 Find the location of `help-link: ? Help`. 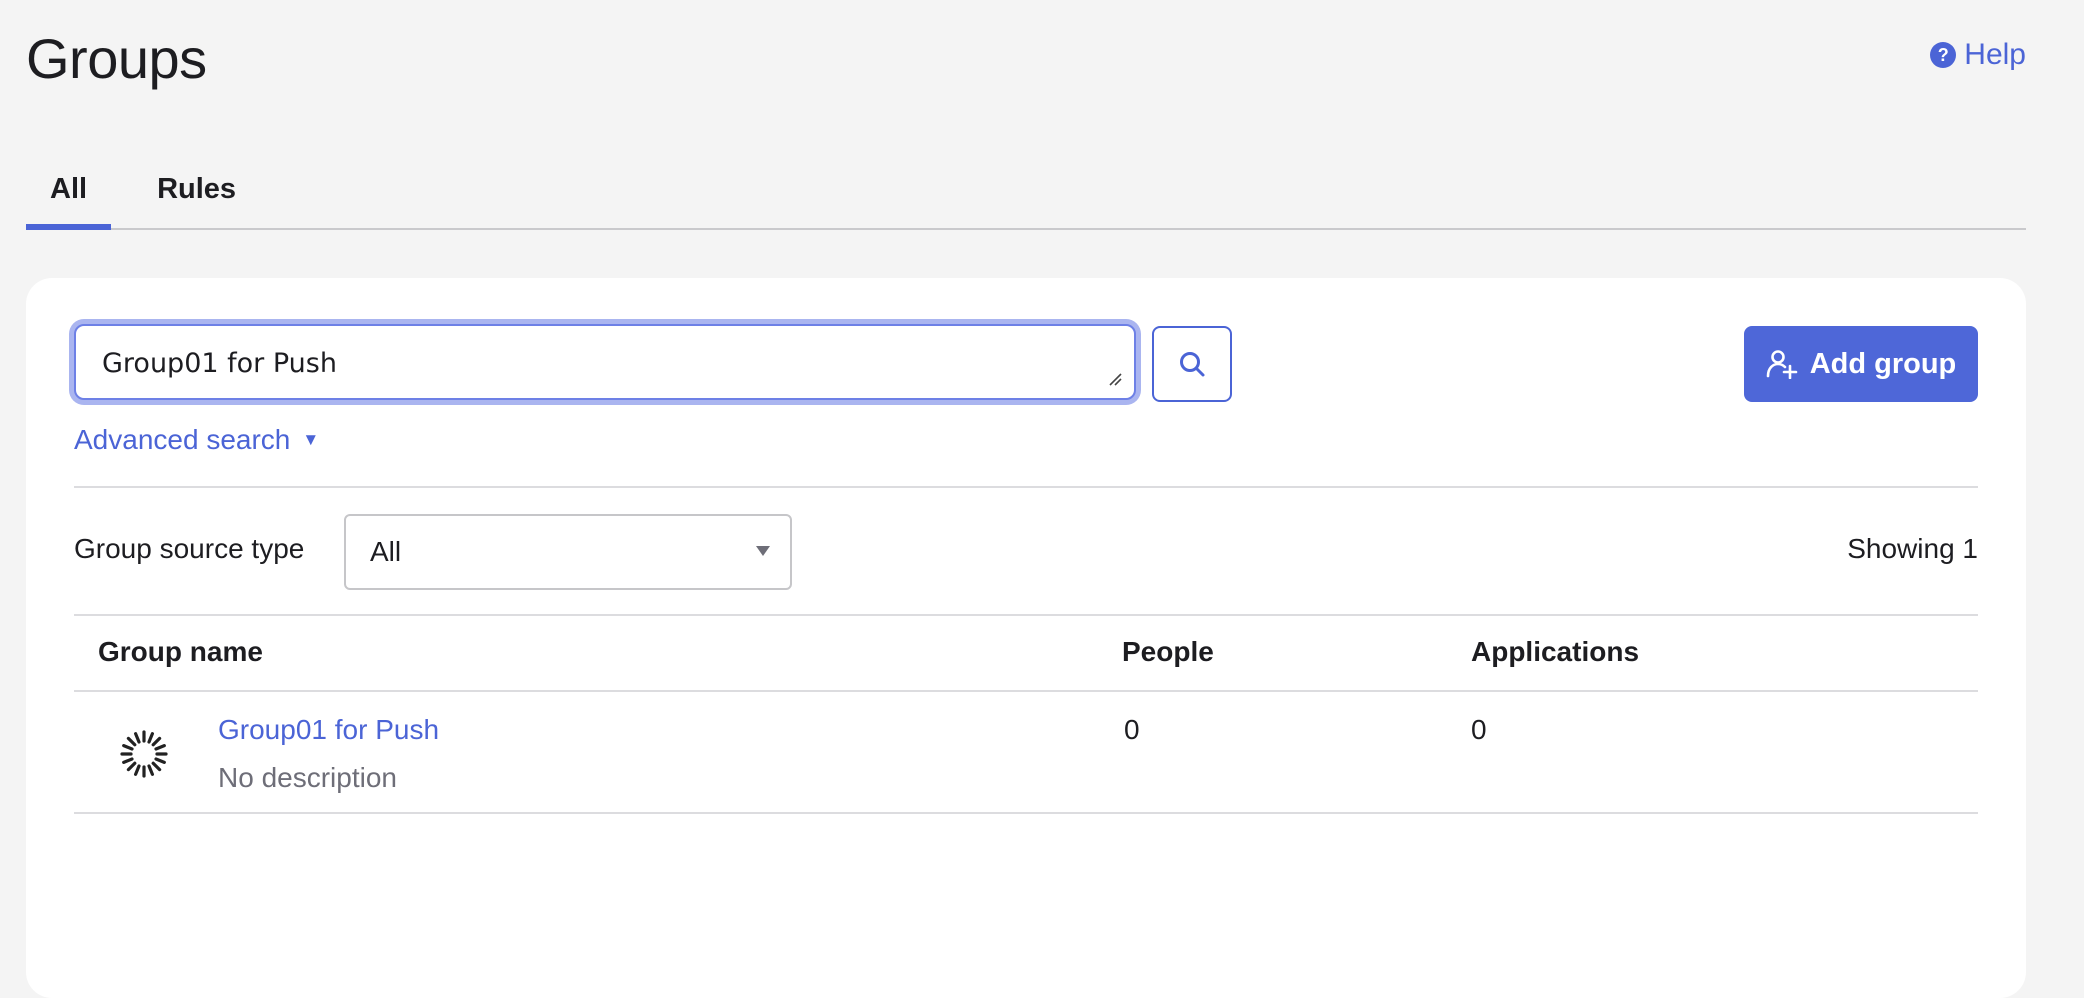

help-link: ? Help is located at coordinates (1978, 55).